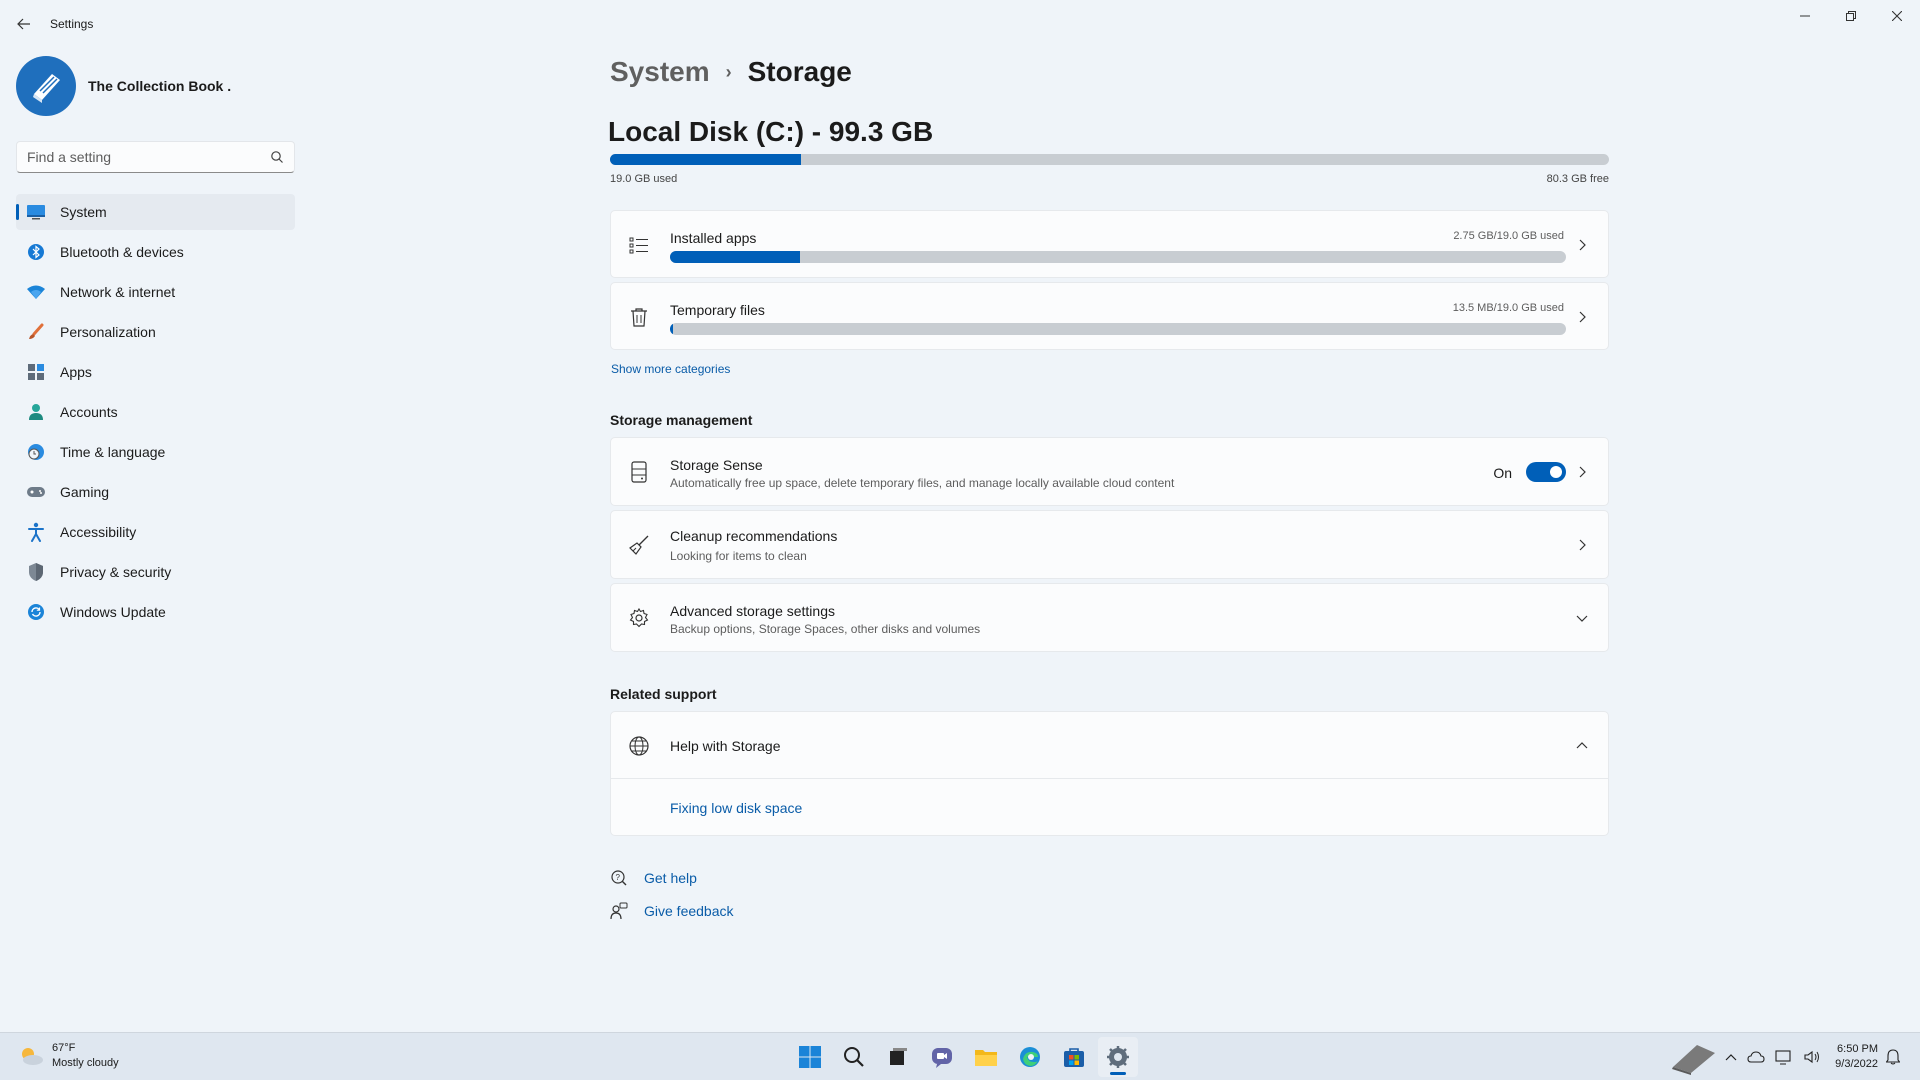 The image size is (1920, 1080). Describe the element at coordinates (36, 492) in the screenshot. I see `gamepad-icon` at that location.